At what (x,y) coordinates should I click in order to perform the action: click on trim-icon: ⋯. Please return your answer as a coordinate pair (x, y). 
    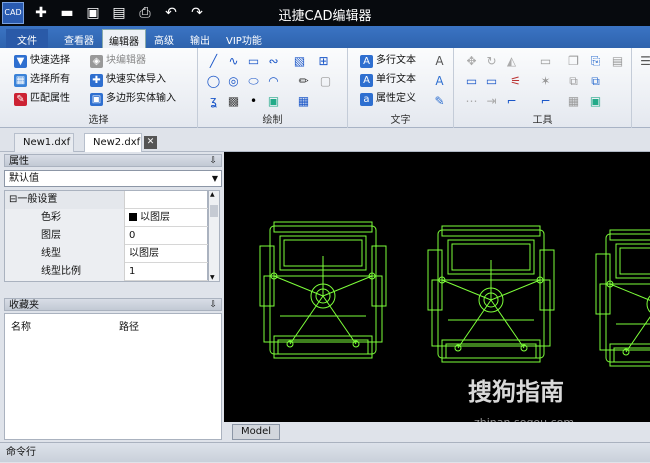
    Looking at the image, I should click on (471, 101).